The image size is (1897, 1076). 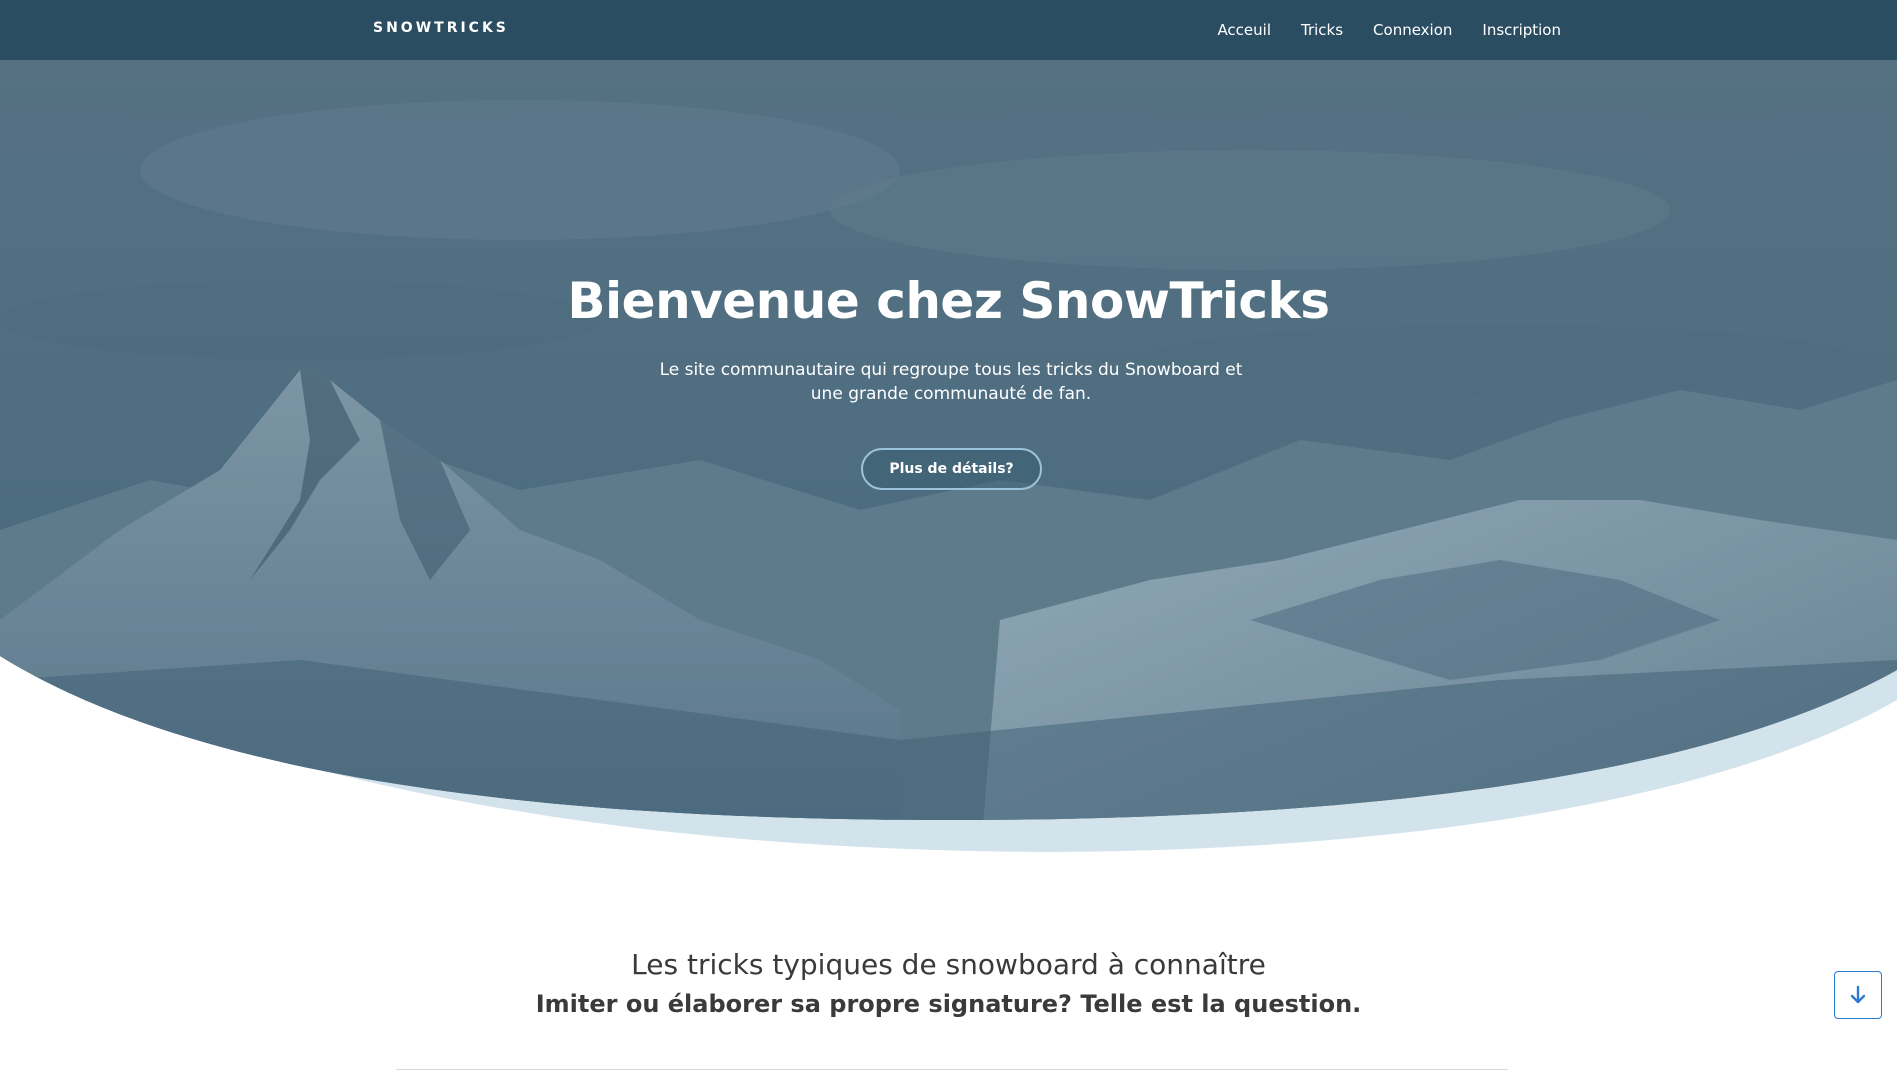 I want to click on nav-links: Acceuil Tricks Connexion Inscription, so click(x=1389, y=30).